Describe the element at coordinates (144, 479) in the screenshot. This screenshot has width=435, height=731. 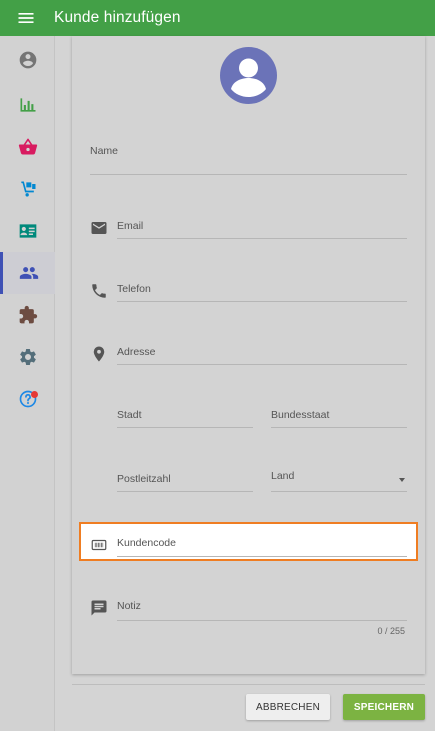
I see `zip-label: Postleitzahl` at that location.